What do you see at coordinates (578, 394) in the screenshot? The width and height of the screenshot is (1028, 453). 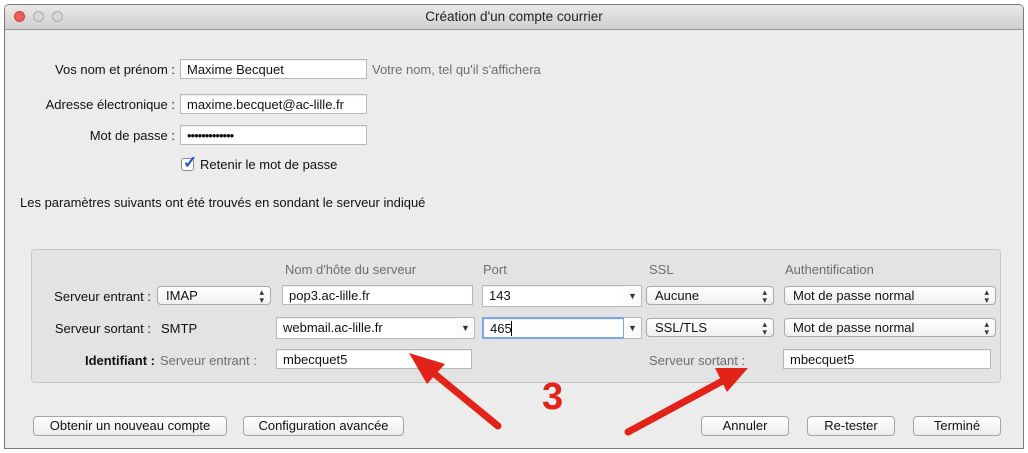 I see `annotation-overlay` at bounding box center [578, 394].